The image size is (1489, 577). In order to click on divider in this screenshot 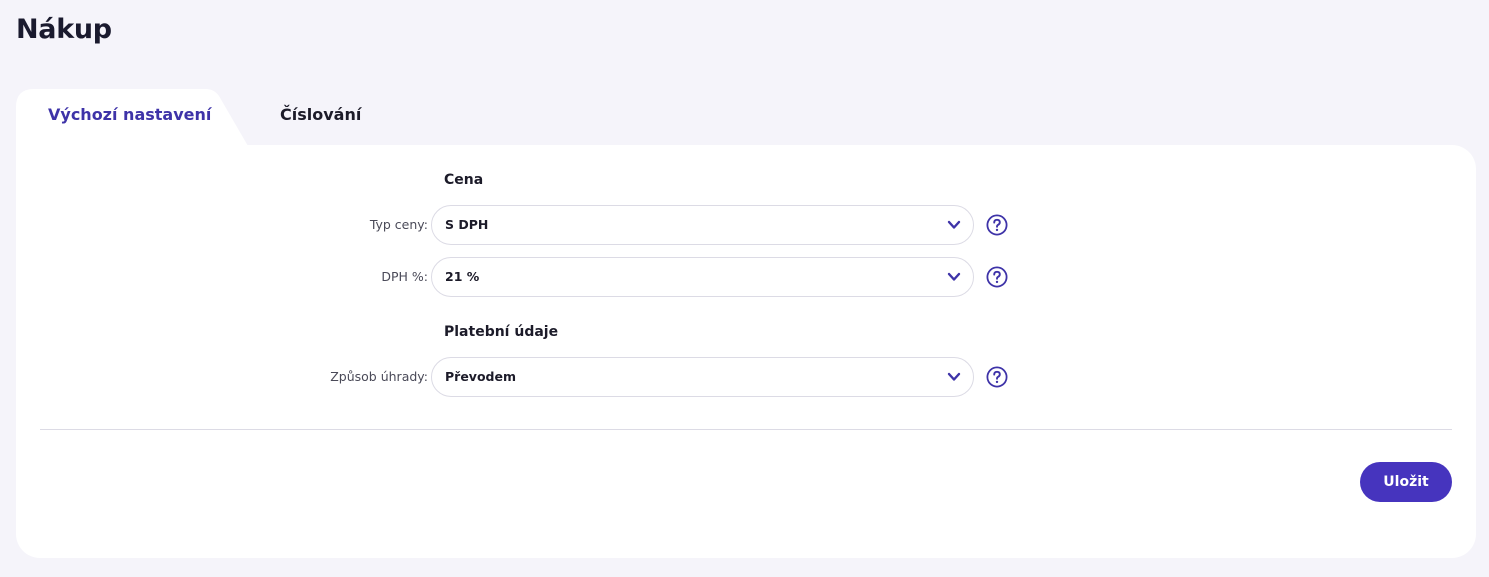, I will do `click(746, 429)`.